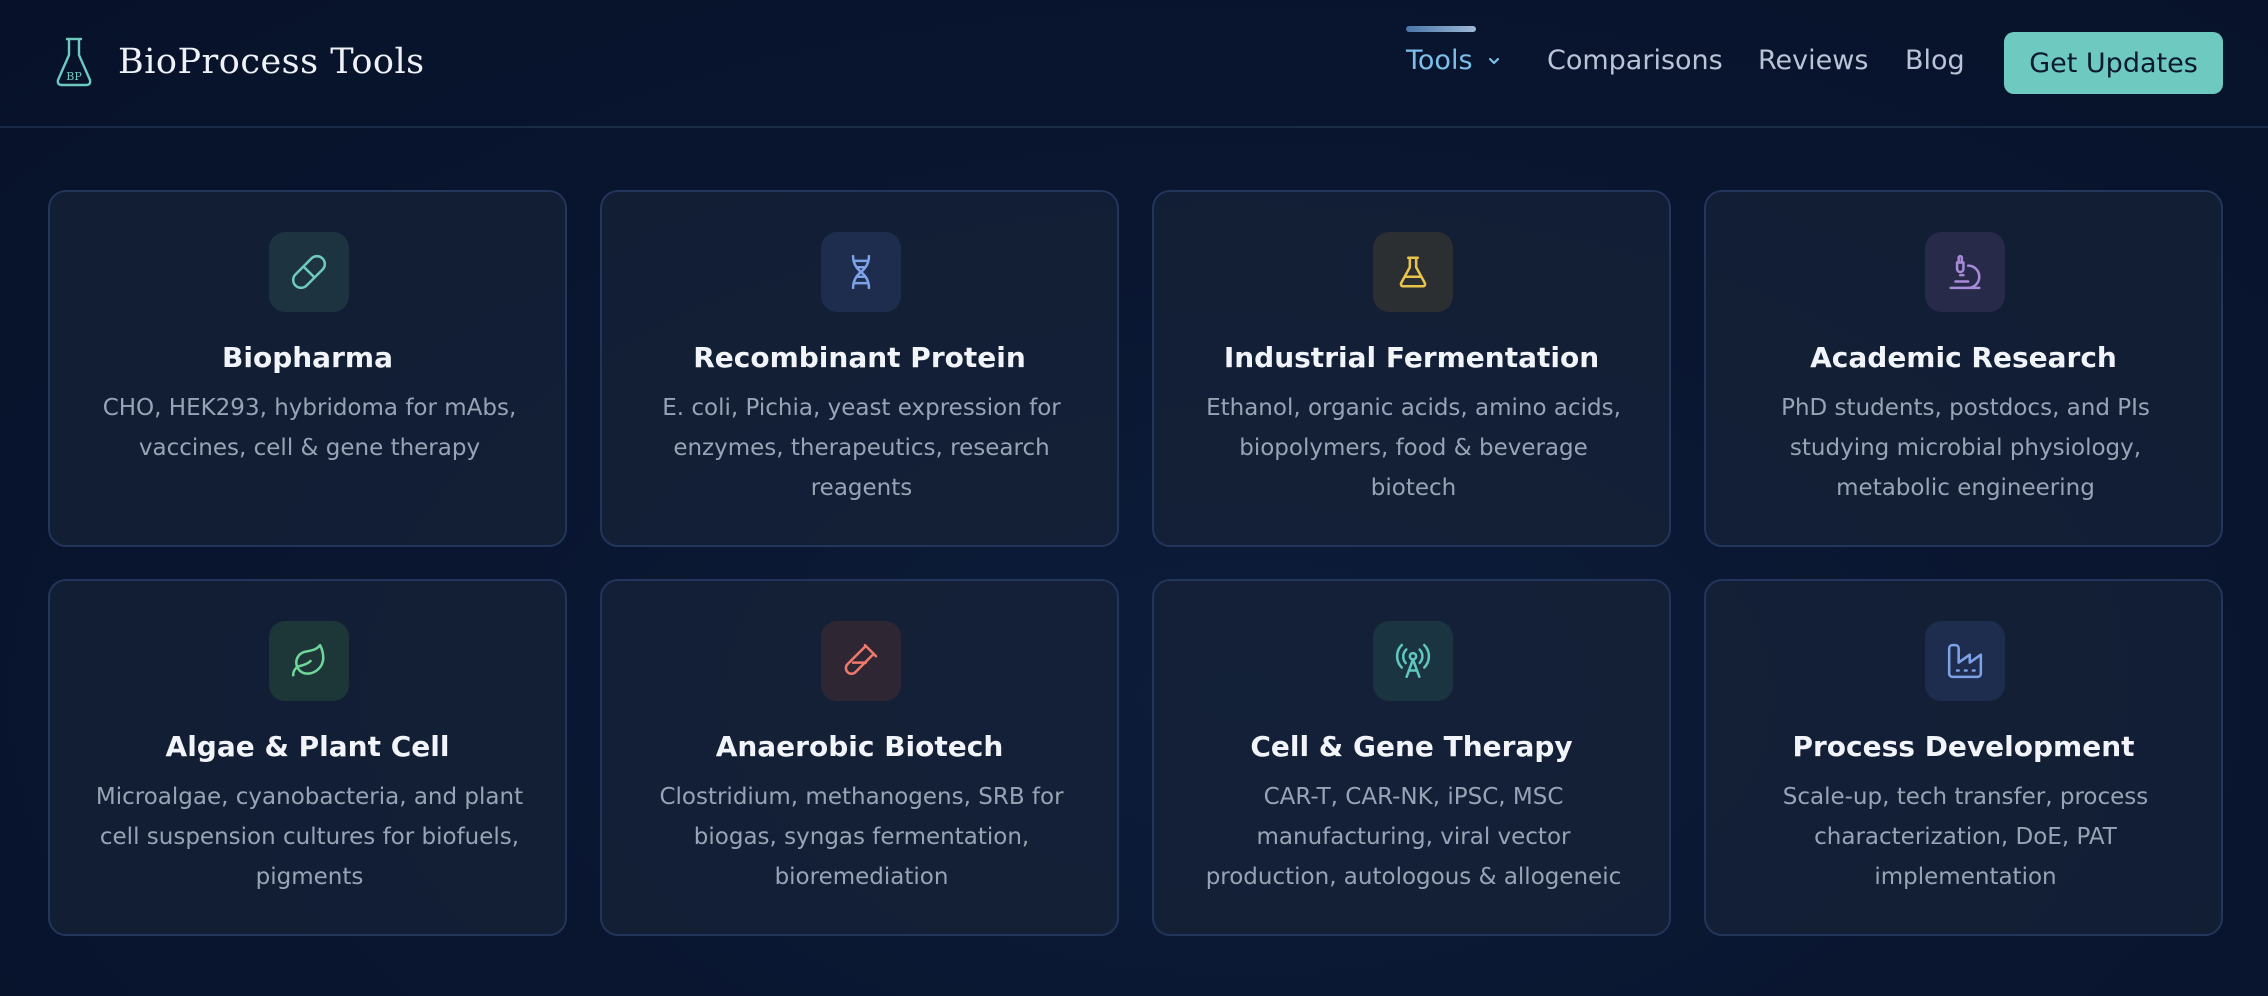  I want to click on get-updates-button: Get Updates, so click(2113, 63).